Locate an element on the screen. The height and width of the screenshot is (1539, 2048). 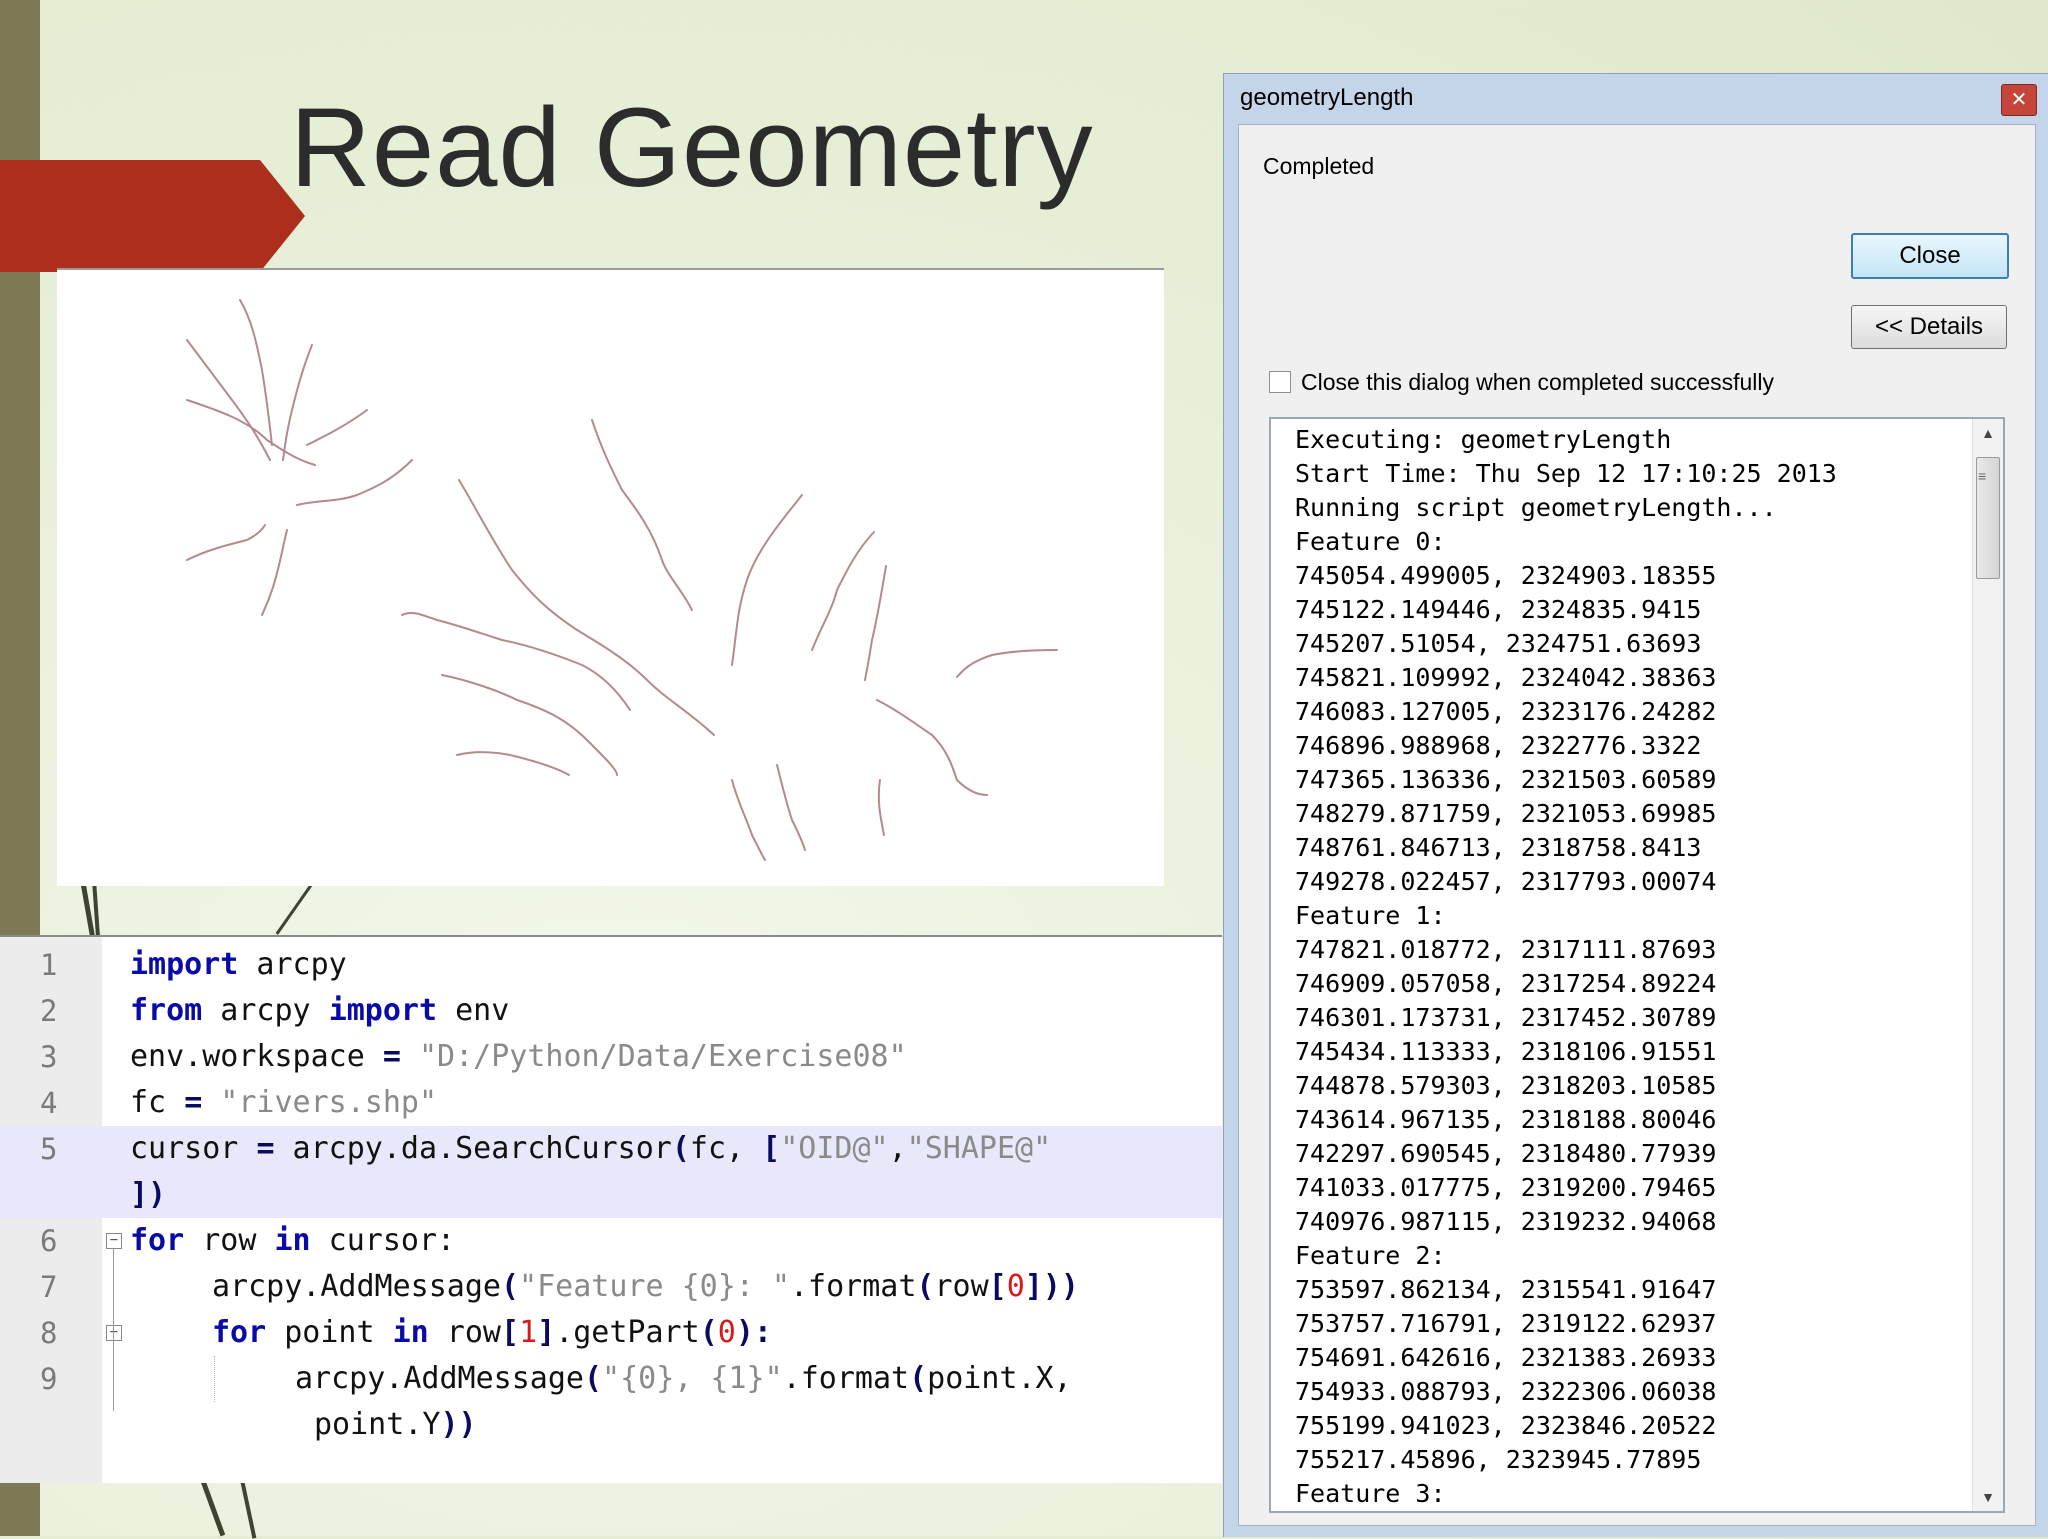
log-line: 748761.846713, 2318758.8413 is located at coordinates (1498, 847).